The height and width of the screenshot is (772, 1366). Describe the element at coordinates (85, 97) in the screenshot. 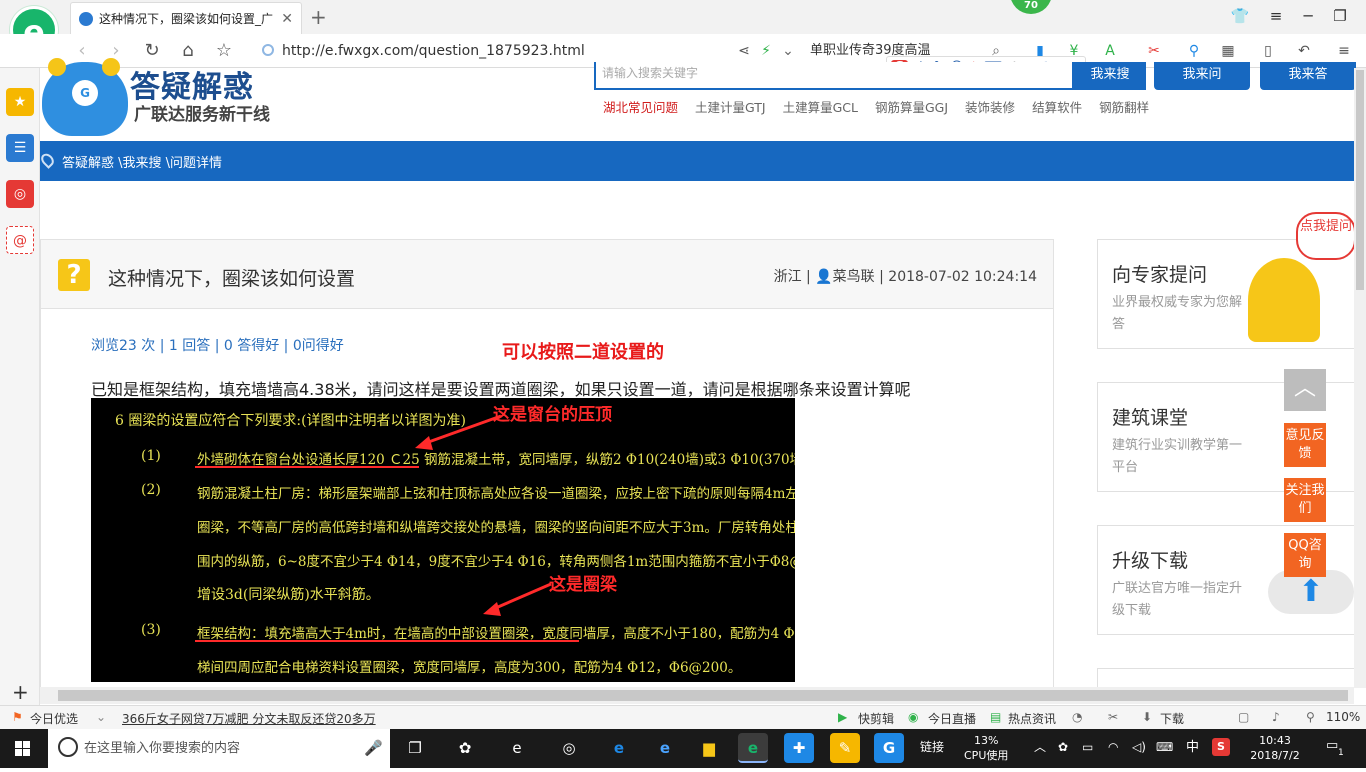

I see `site-mascot-logo: G` at that location.